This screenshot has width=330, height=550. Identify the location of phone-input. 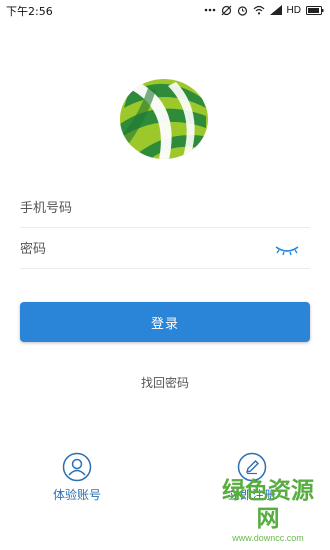
(140, 208).